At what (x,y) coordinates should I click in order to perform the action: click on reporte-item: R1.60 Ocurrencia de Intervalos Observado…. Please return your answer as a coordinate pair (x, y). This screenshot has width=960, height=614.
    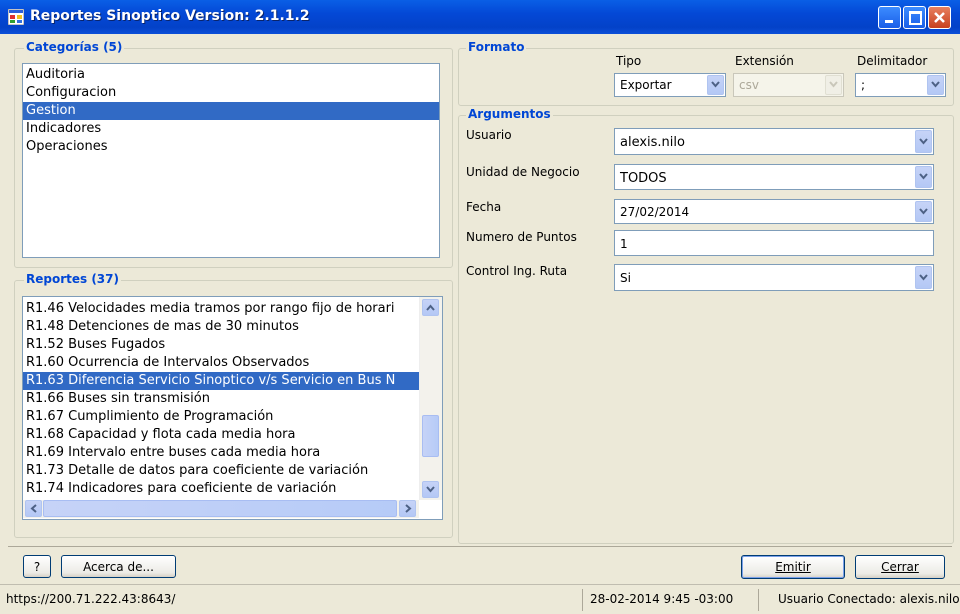
    Looking at the image, I should click on (221, 363).